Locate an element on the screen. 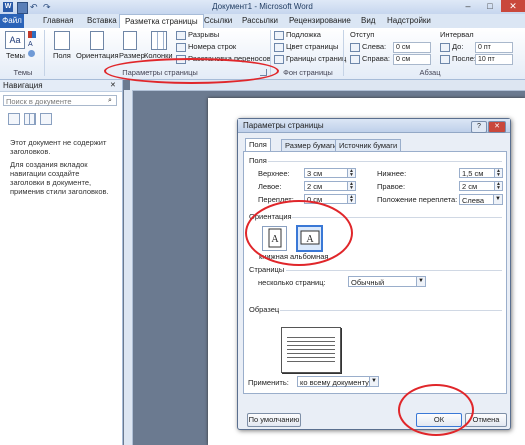  apply-to-label: Применить: is located at coordinates (268, 382).